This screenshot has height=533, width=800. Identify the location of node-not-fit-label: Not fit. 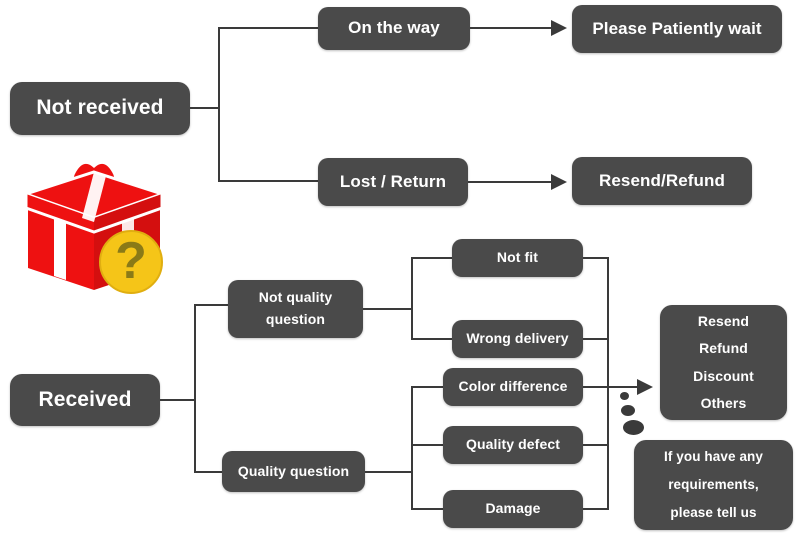
(517, 257).